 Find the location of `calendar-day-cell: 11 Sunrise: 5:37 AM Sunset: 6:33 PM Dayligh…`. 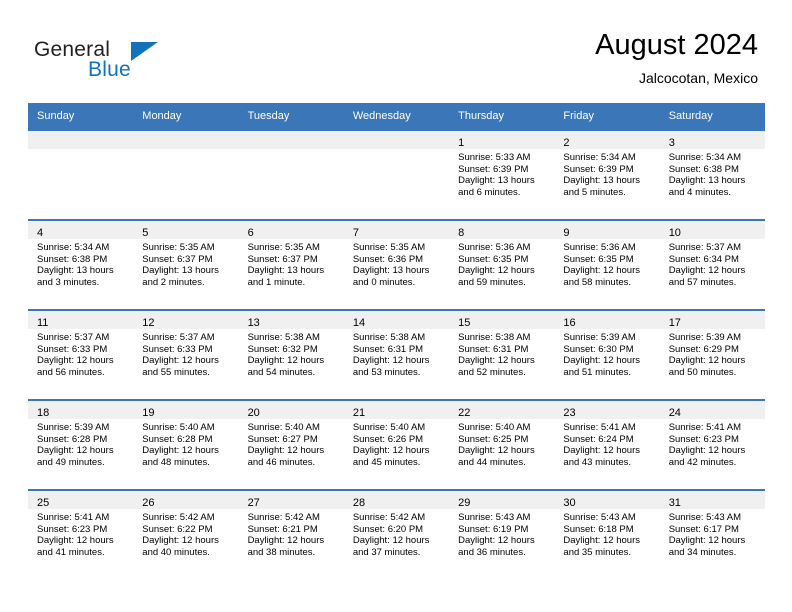

calendar-day-cell: 11 Sunrise: 5:37 AM Sunset: 6:33 PM Dayligh… is located at coordinates (81, 354).